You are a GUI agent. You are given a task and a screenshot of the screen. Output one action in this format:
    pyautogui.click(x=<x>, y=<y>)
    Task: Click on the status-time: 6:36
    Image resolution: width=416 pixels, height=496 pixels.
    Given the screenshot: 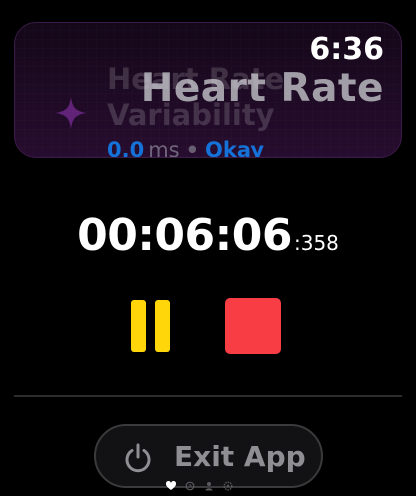 What is the action you would take?
    pyautogui.click(x=346, y=49)
    